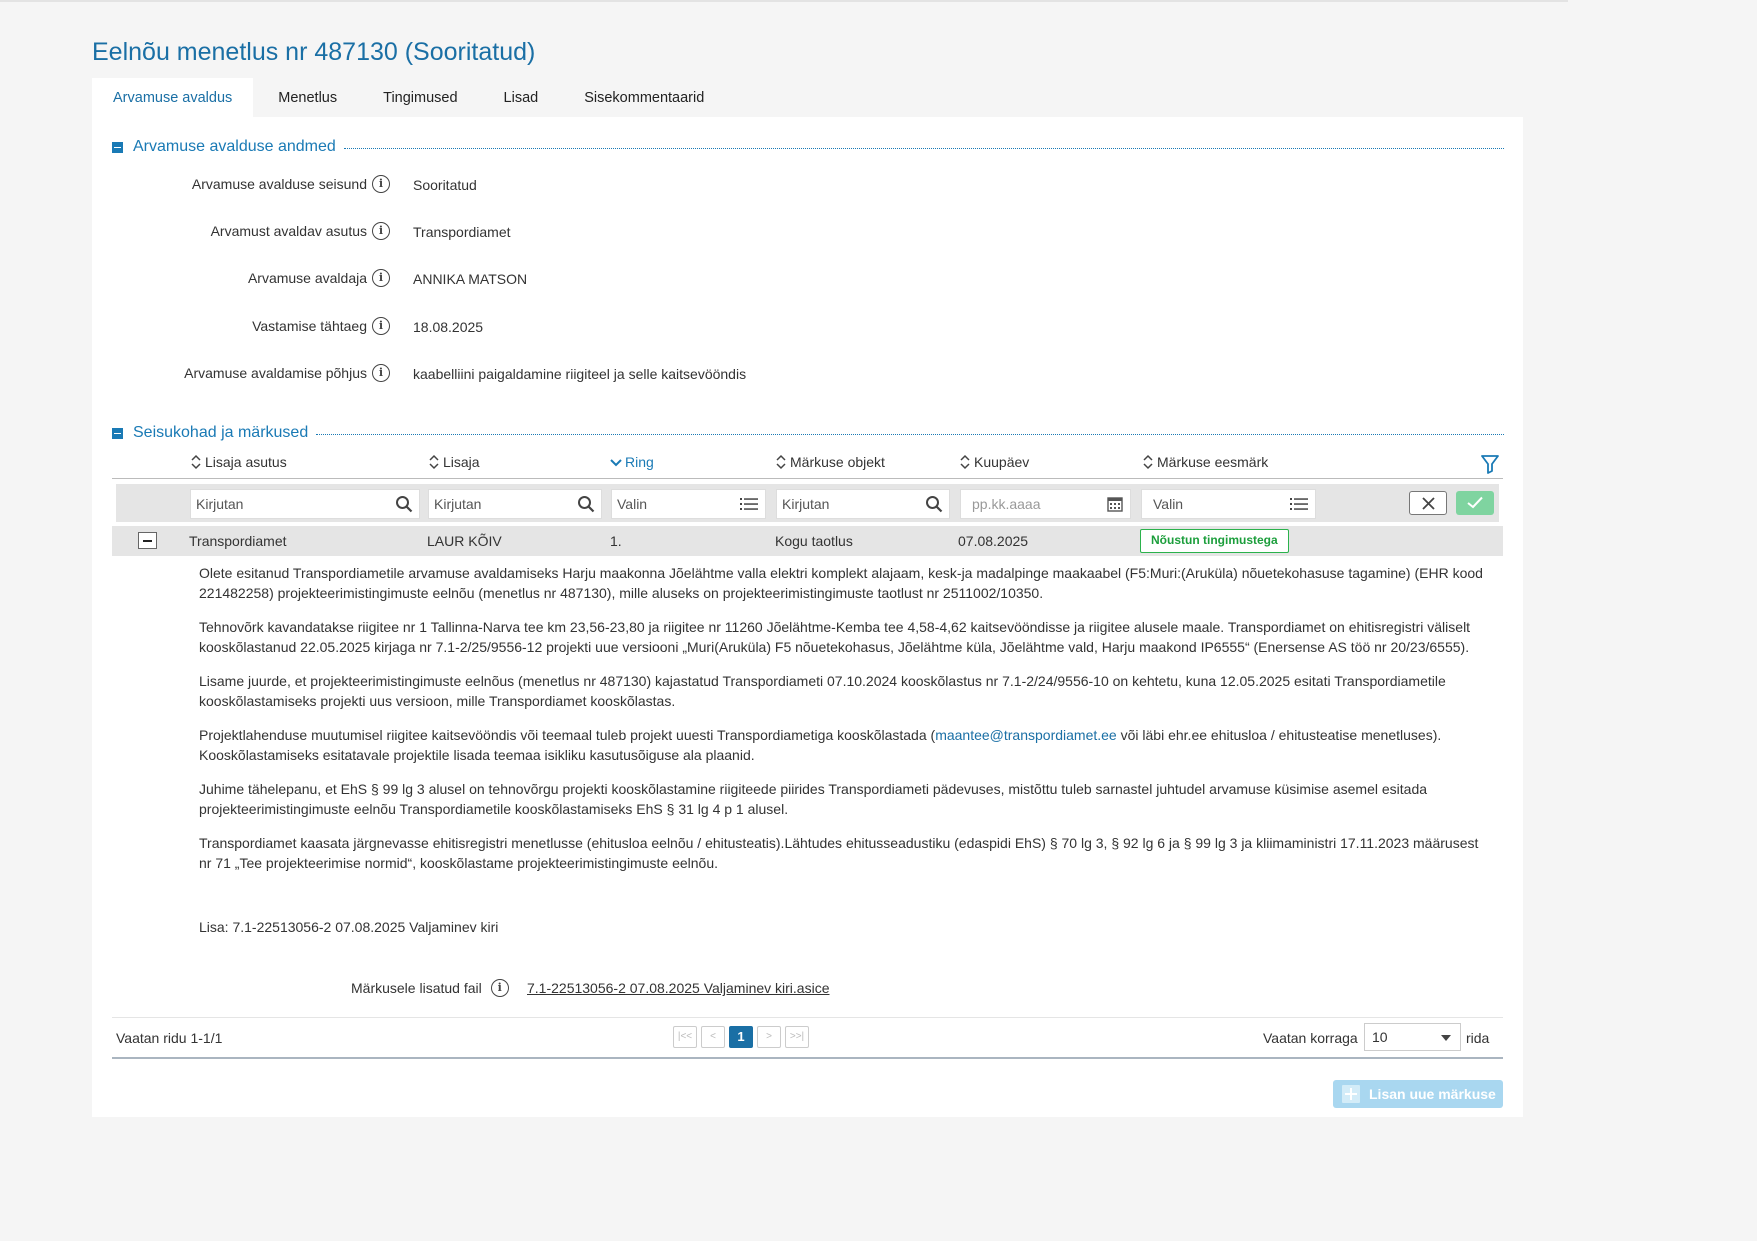 This screenshot has width=1757, height=1241. What do you see at coordinates (238, 541) in the screenshot?
I see `cell-lisaja-asutus: Transpordiamet` at bounding box center [238, 541].